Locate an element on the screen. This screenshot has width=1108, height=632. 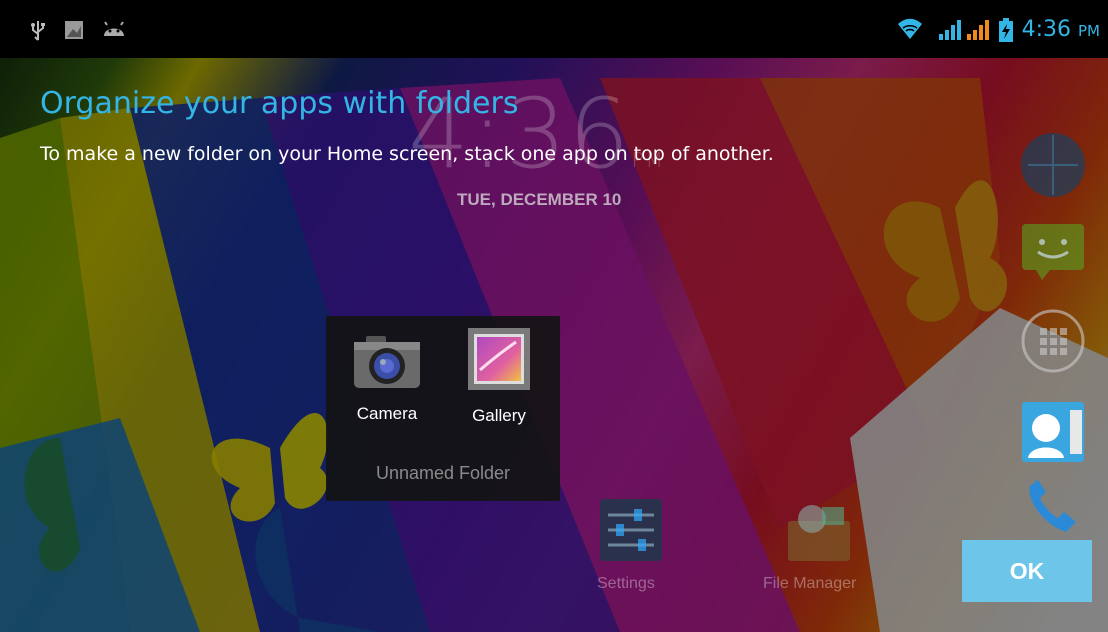
folder-app-camera: Camera is located at coordinates (387, 378).